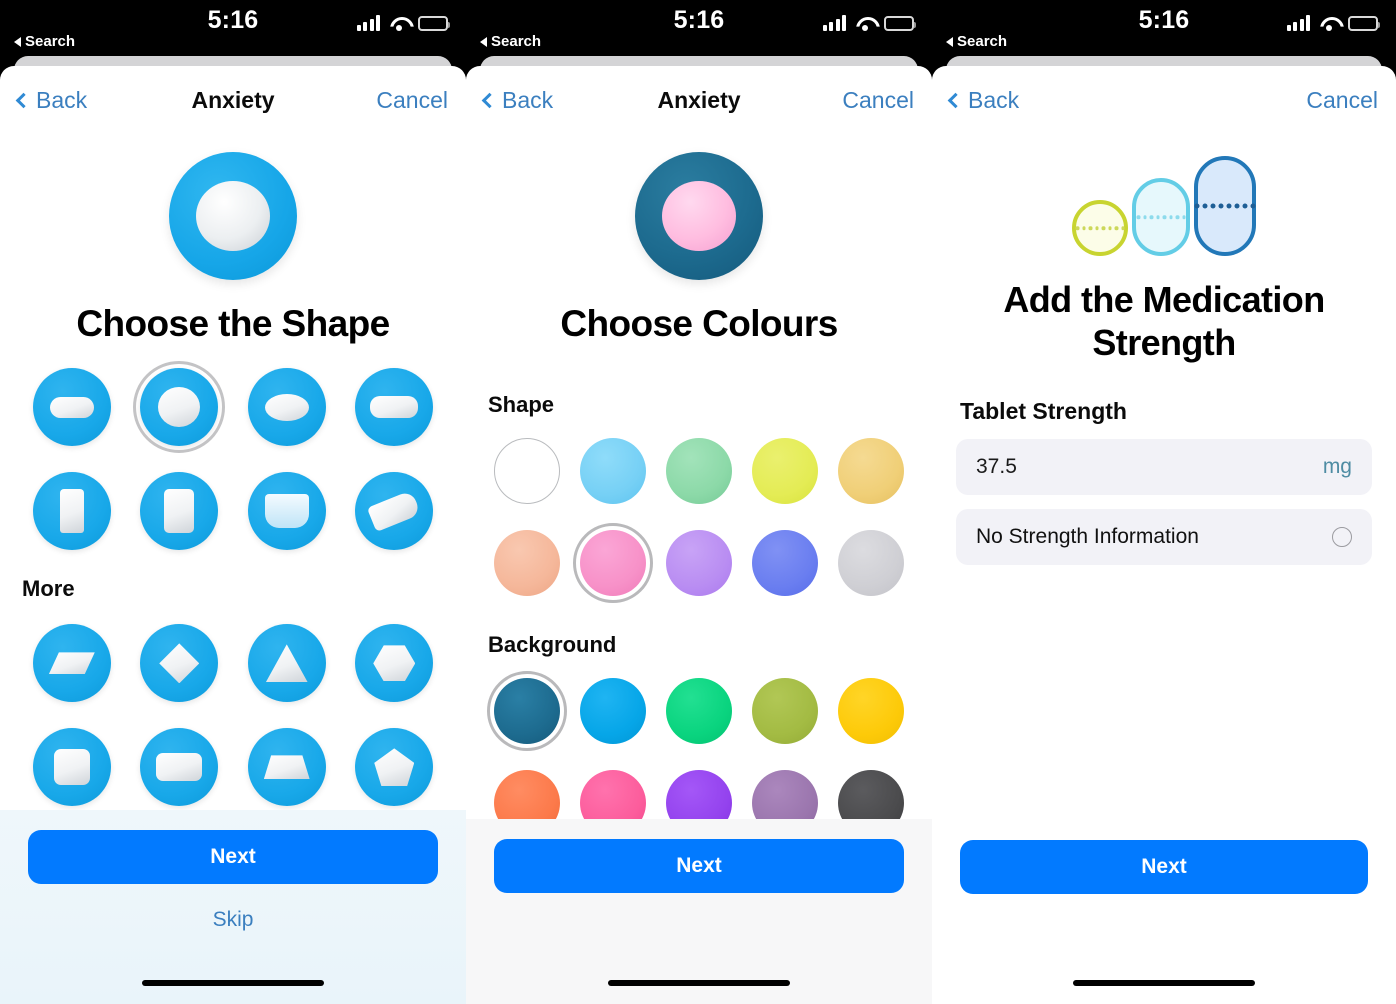 Image resolution: width=1396 pixels, height=1004 pixels. What do you see at coordinates (1164, 100) in the screenshot?
I see `navigation-bar: Back Cancel` at bounding box center [1164, 100].